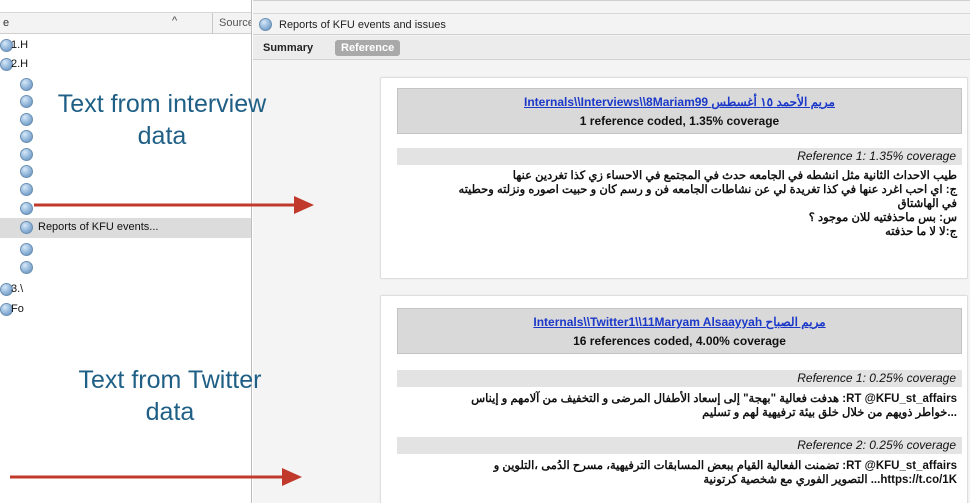  I want to click on reference-header: Reference 1: 1.35% coverage, so click(679, 156).